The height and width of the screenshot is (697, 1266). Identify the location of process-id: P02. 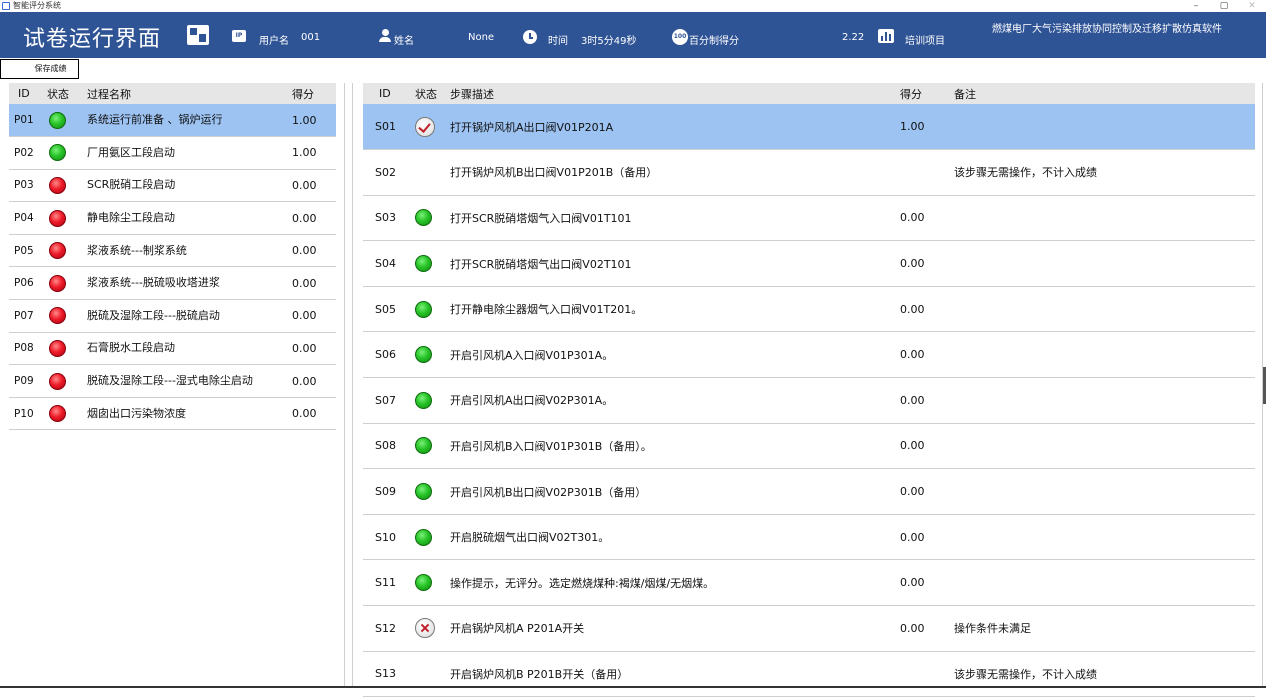
(28, 153).